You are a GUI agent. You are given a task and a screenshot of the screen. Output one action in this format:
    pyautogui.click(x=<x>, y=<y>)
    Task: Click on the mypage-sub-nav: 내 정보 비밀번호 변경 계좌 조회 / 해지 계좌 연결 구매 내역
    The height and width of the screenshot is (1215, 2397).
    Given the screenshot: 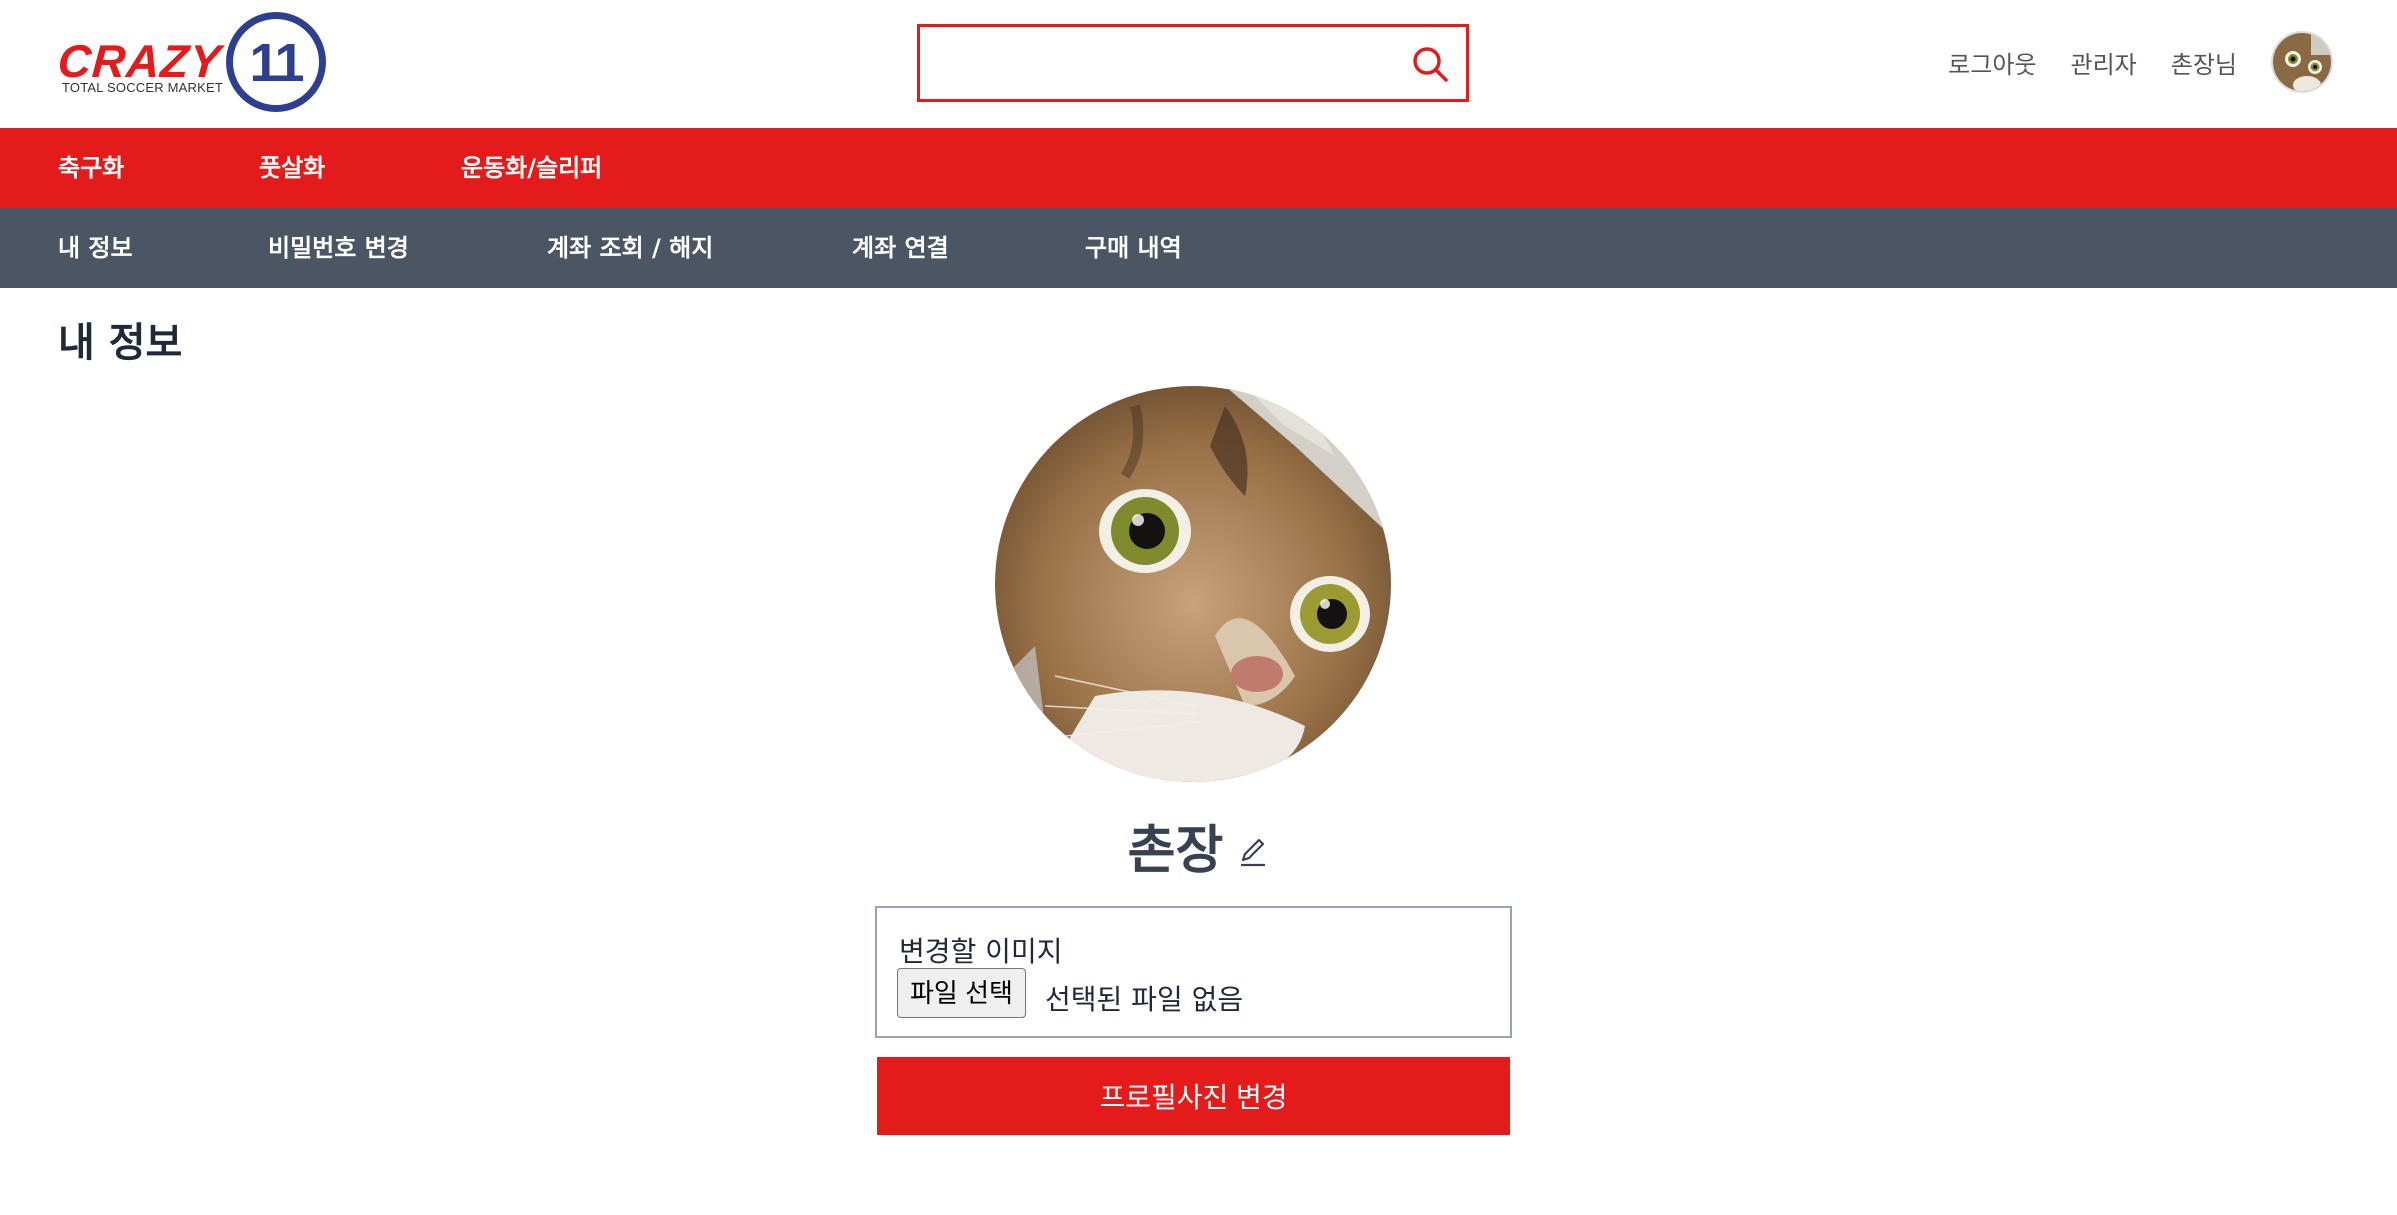 What is the action you would take?
    pyautogui.click(x=1198, y=248)
    